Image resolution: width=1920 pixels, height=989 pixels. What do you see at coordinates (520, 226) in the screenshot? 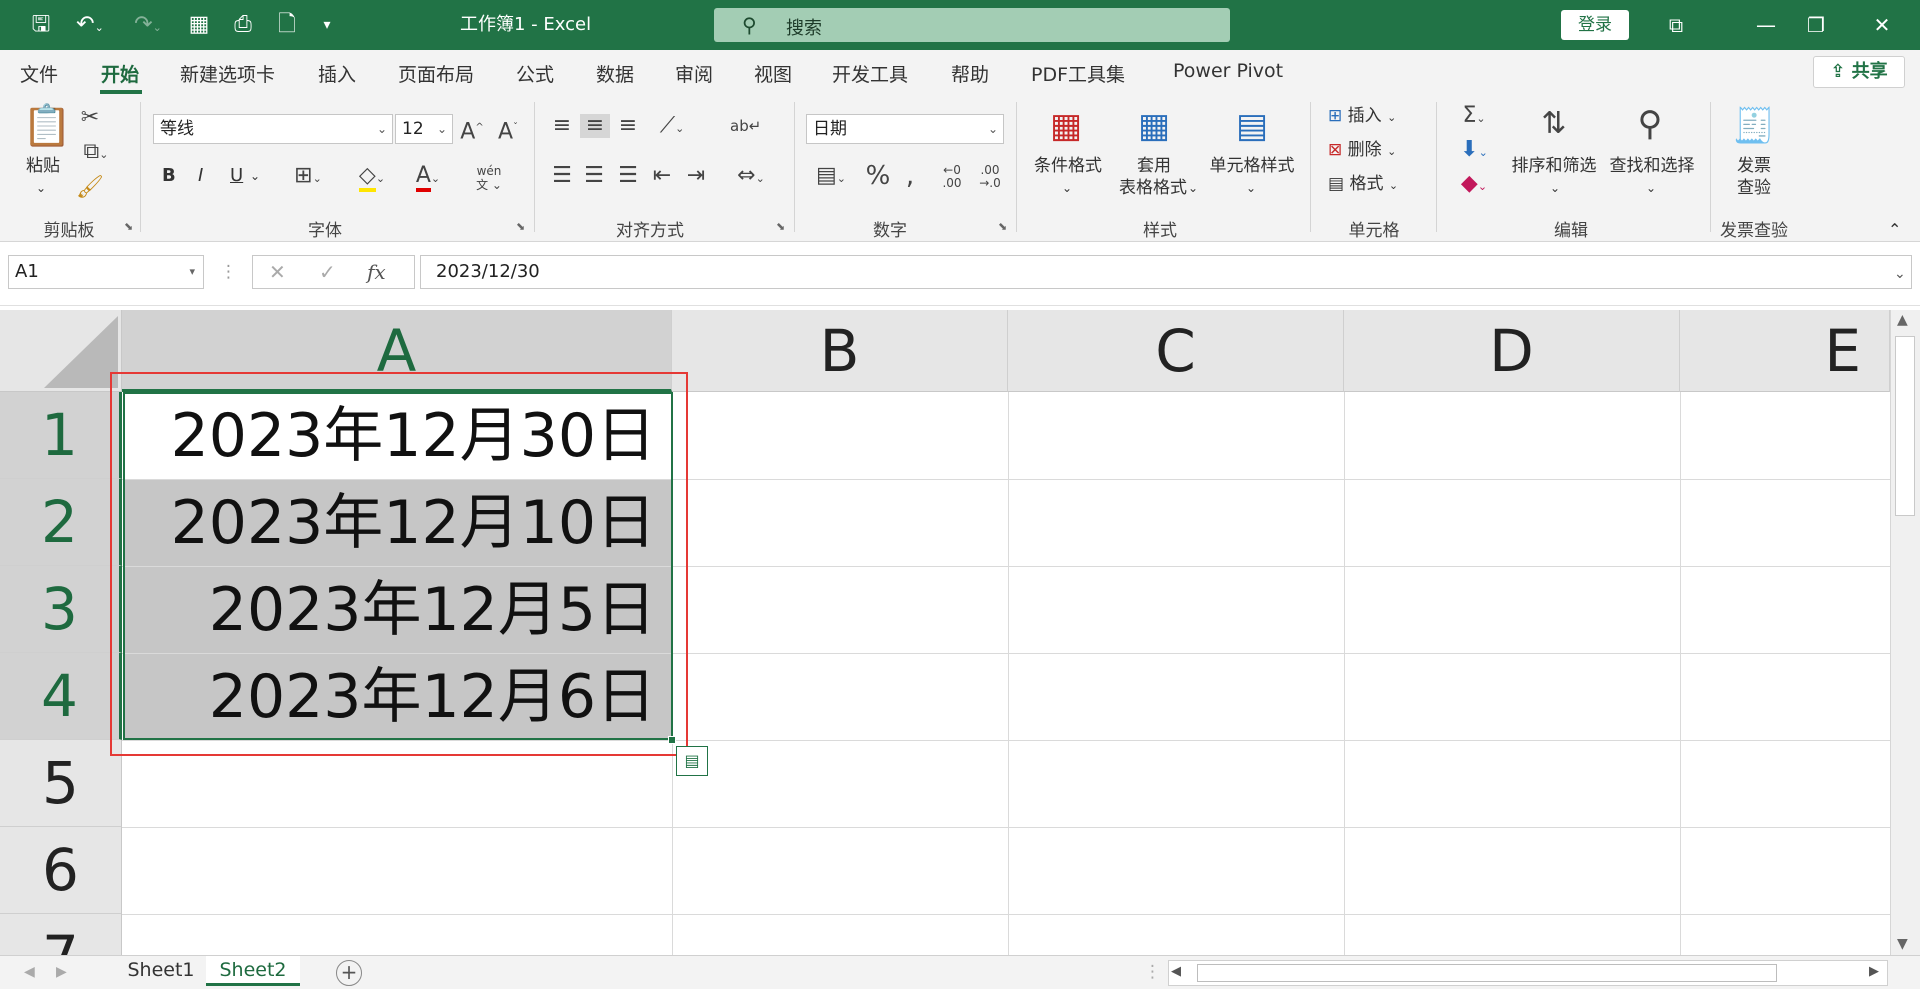
I see `font-launcher-icon: ⬊` at bounding box center [520, 226].